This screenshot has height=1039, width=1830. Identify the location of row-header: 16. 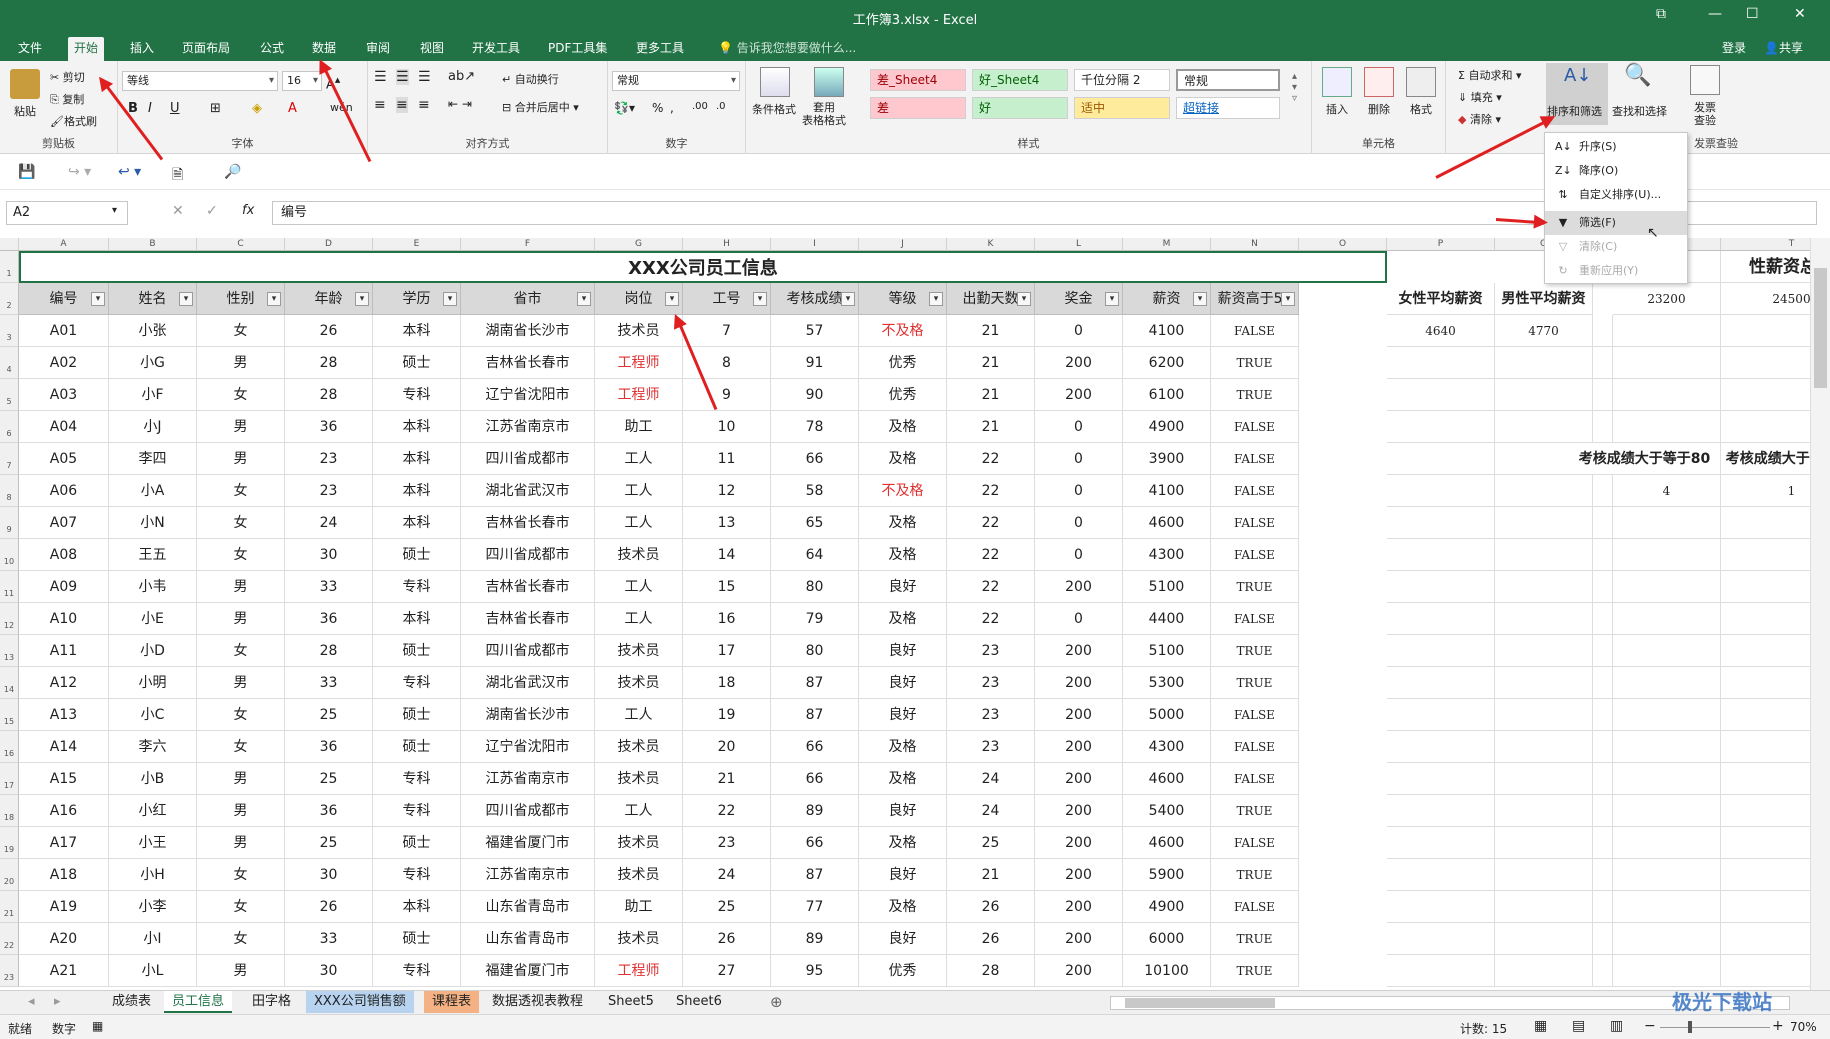
(9, 747).